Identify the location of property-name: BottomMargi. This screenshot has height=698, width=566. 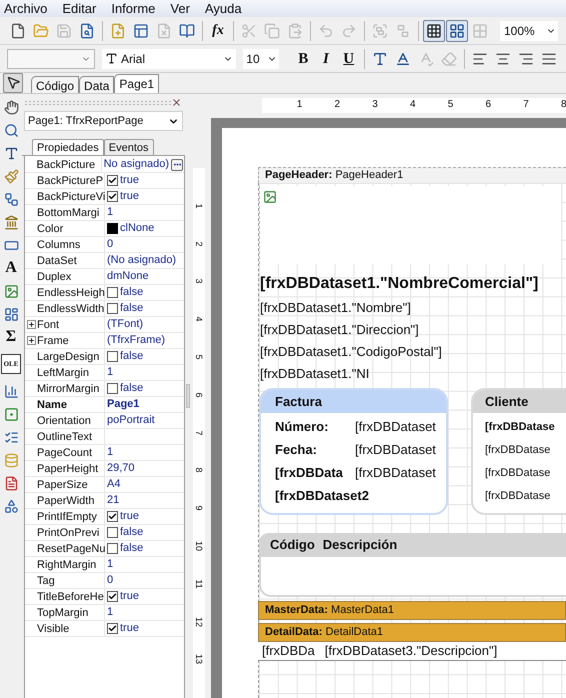
(71, 212).